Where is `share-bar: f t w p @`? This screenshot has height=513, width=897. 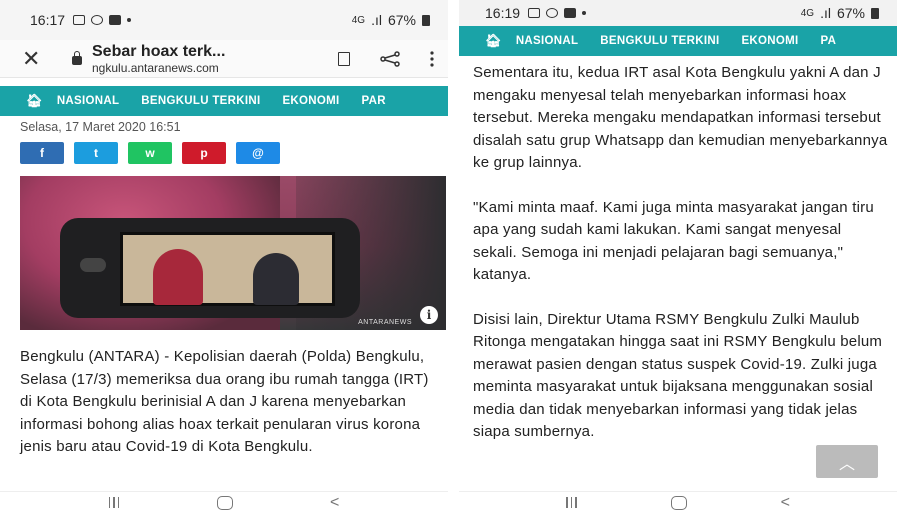 share-bar: f t w p @ is located at coordinates (224, 154).